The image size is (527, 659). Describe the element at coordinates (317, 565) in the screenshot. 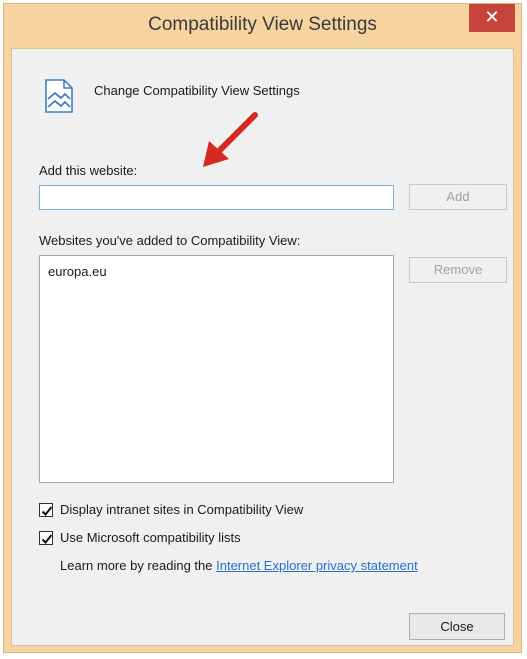

I see `privacy-statement-link: Internet Explorer privacy statement` at that location.